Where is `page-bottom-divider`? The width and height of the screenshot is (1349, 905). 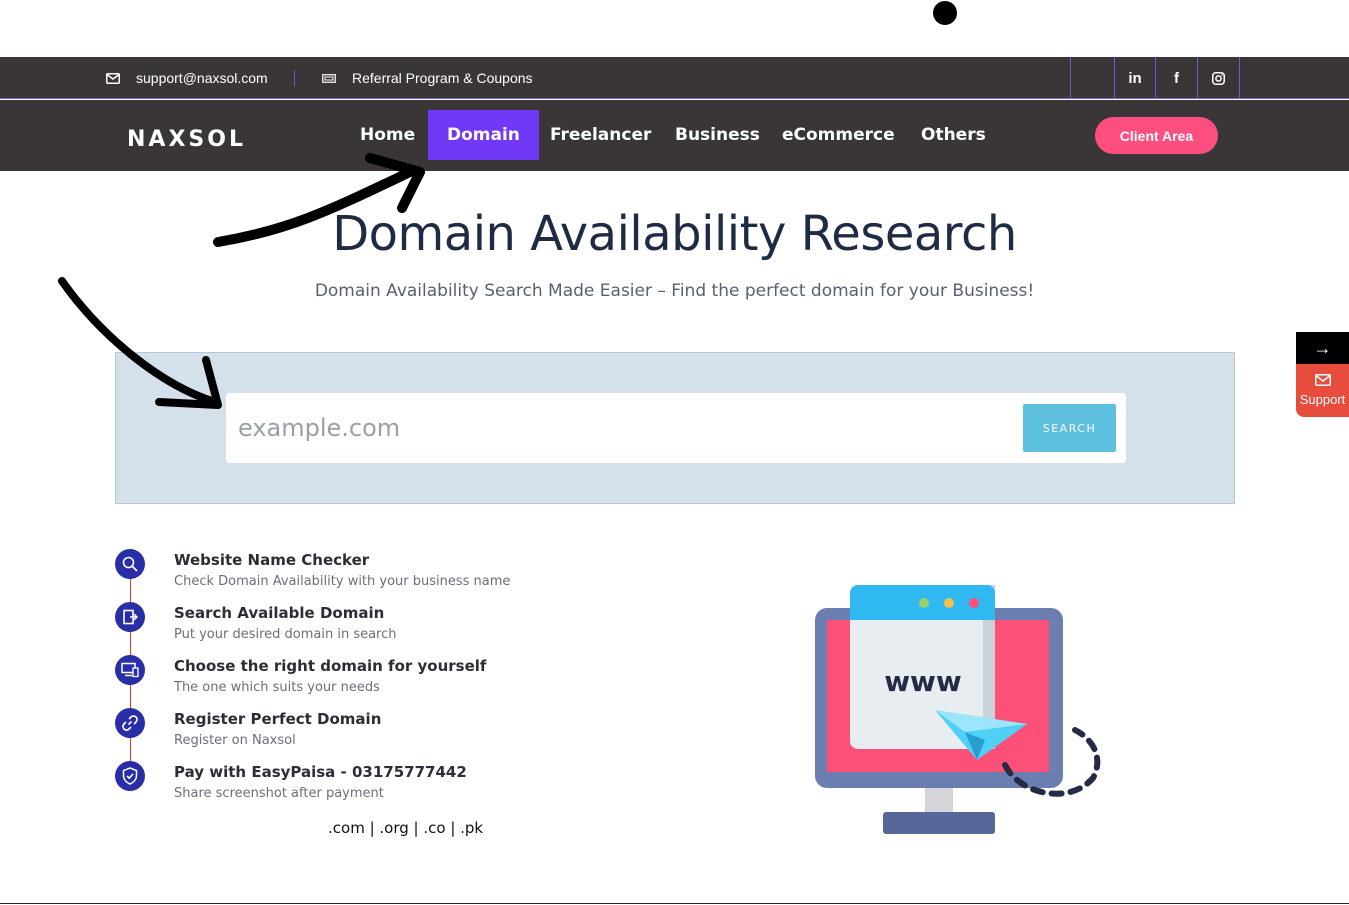 page-bottom-divider is located at coordinates (674, 903).